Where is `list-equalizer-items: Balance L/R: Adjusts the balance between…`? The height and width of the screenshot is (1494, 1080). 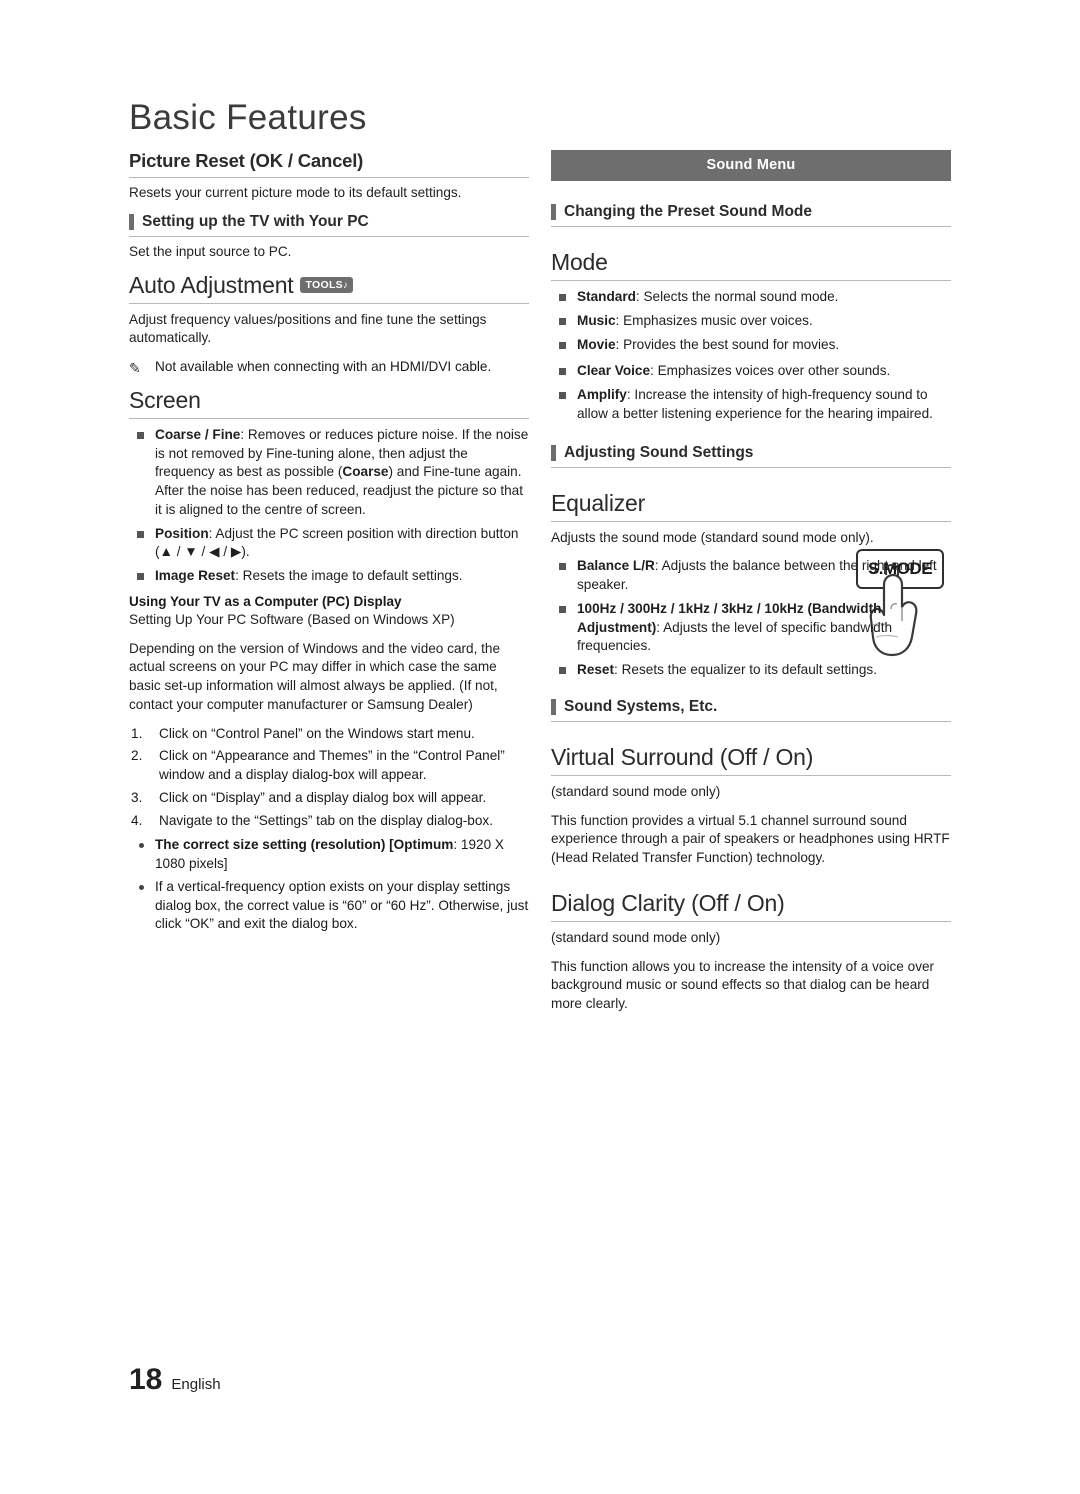 list-equalizer-items: Balance L/R: Adjusts the balance between… is located at coordinates (751, 618).